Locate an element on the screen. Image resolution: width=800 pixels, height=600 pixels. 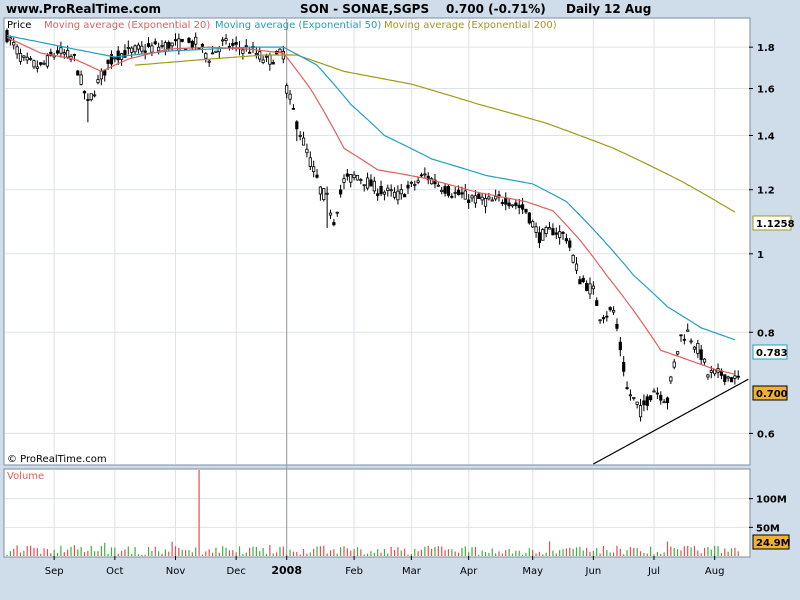
date-tick-label: Sep is located at coordinates (54, 571).